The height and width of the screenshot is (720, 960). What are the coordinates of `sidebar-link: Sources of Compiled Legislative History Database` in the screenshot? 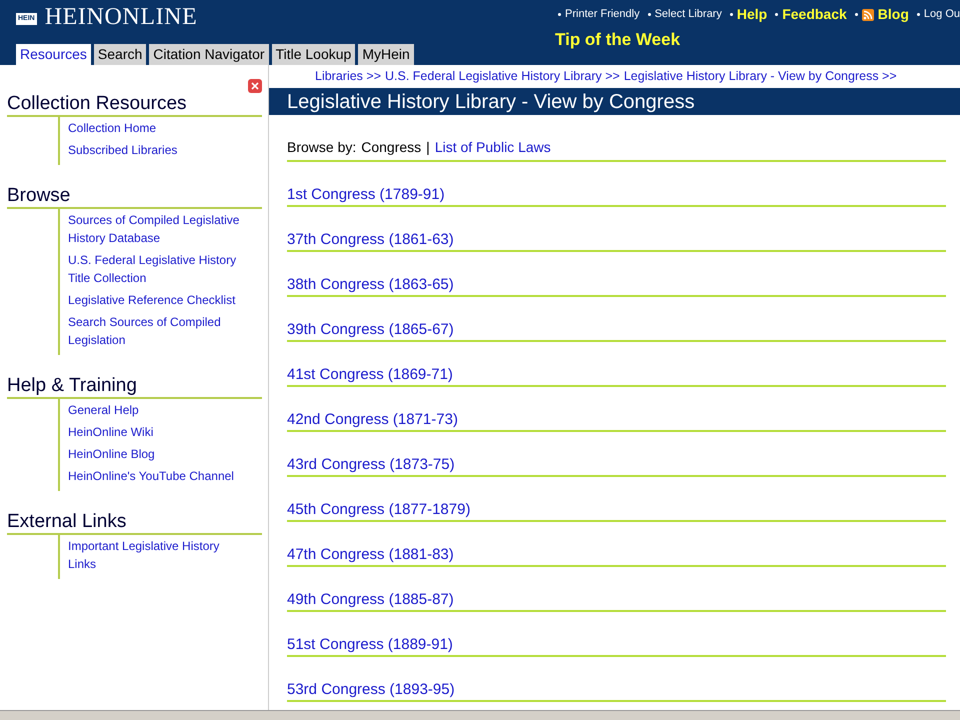 It's located at (158, 229).